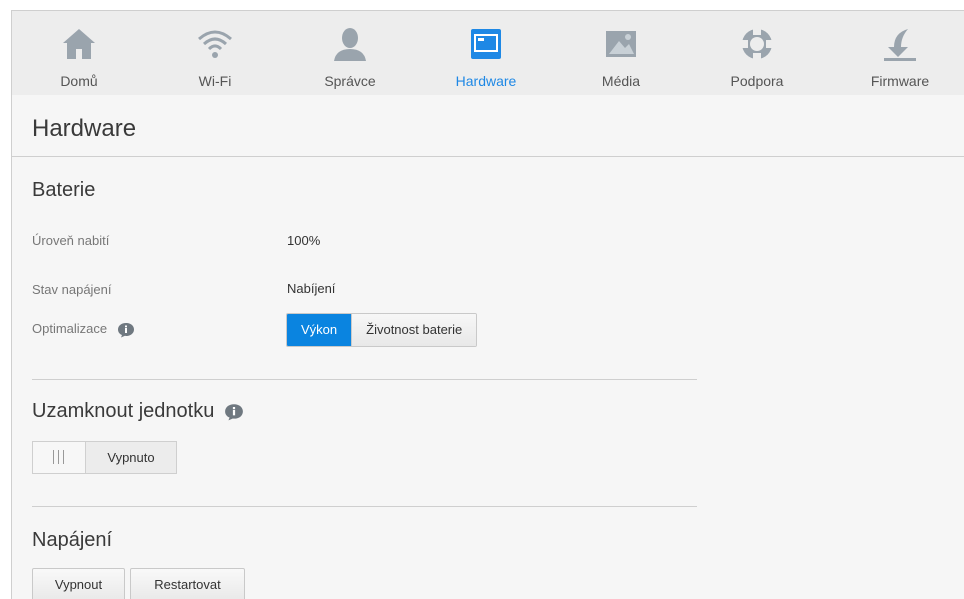  I want to click on power-state-value: Nabíjení, so click(311, 288).